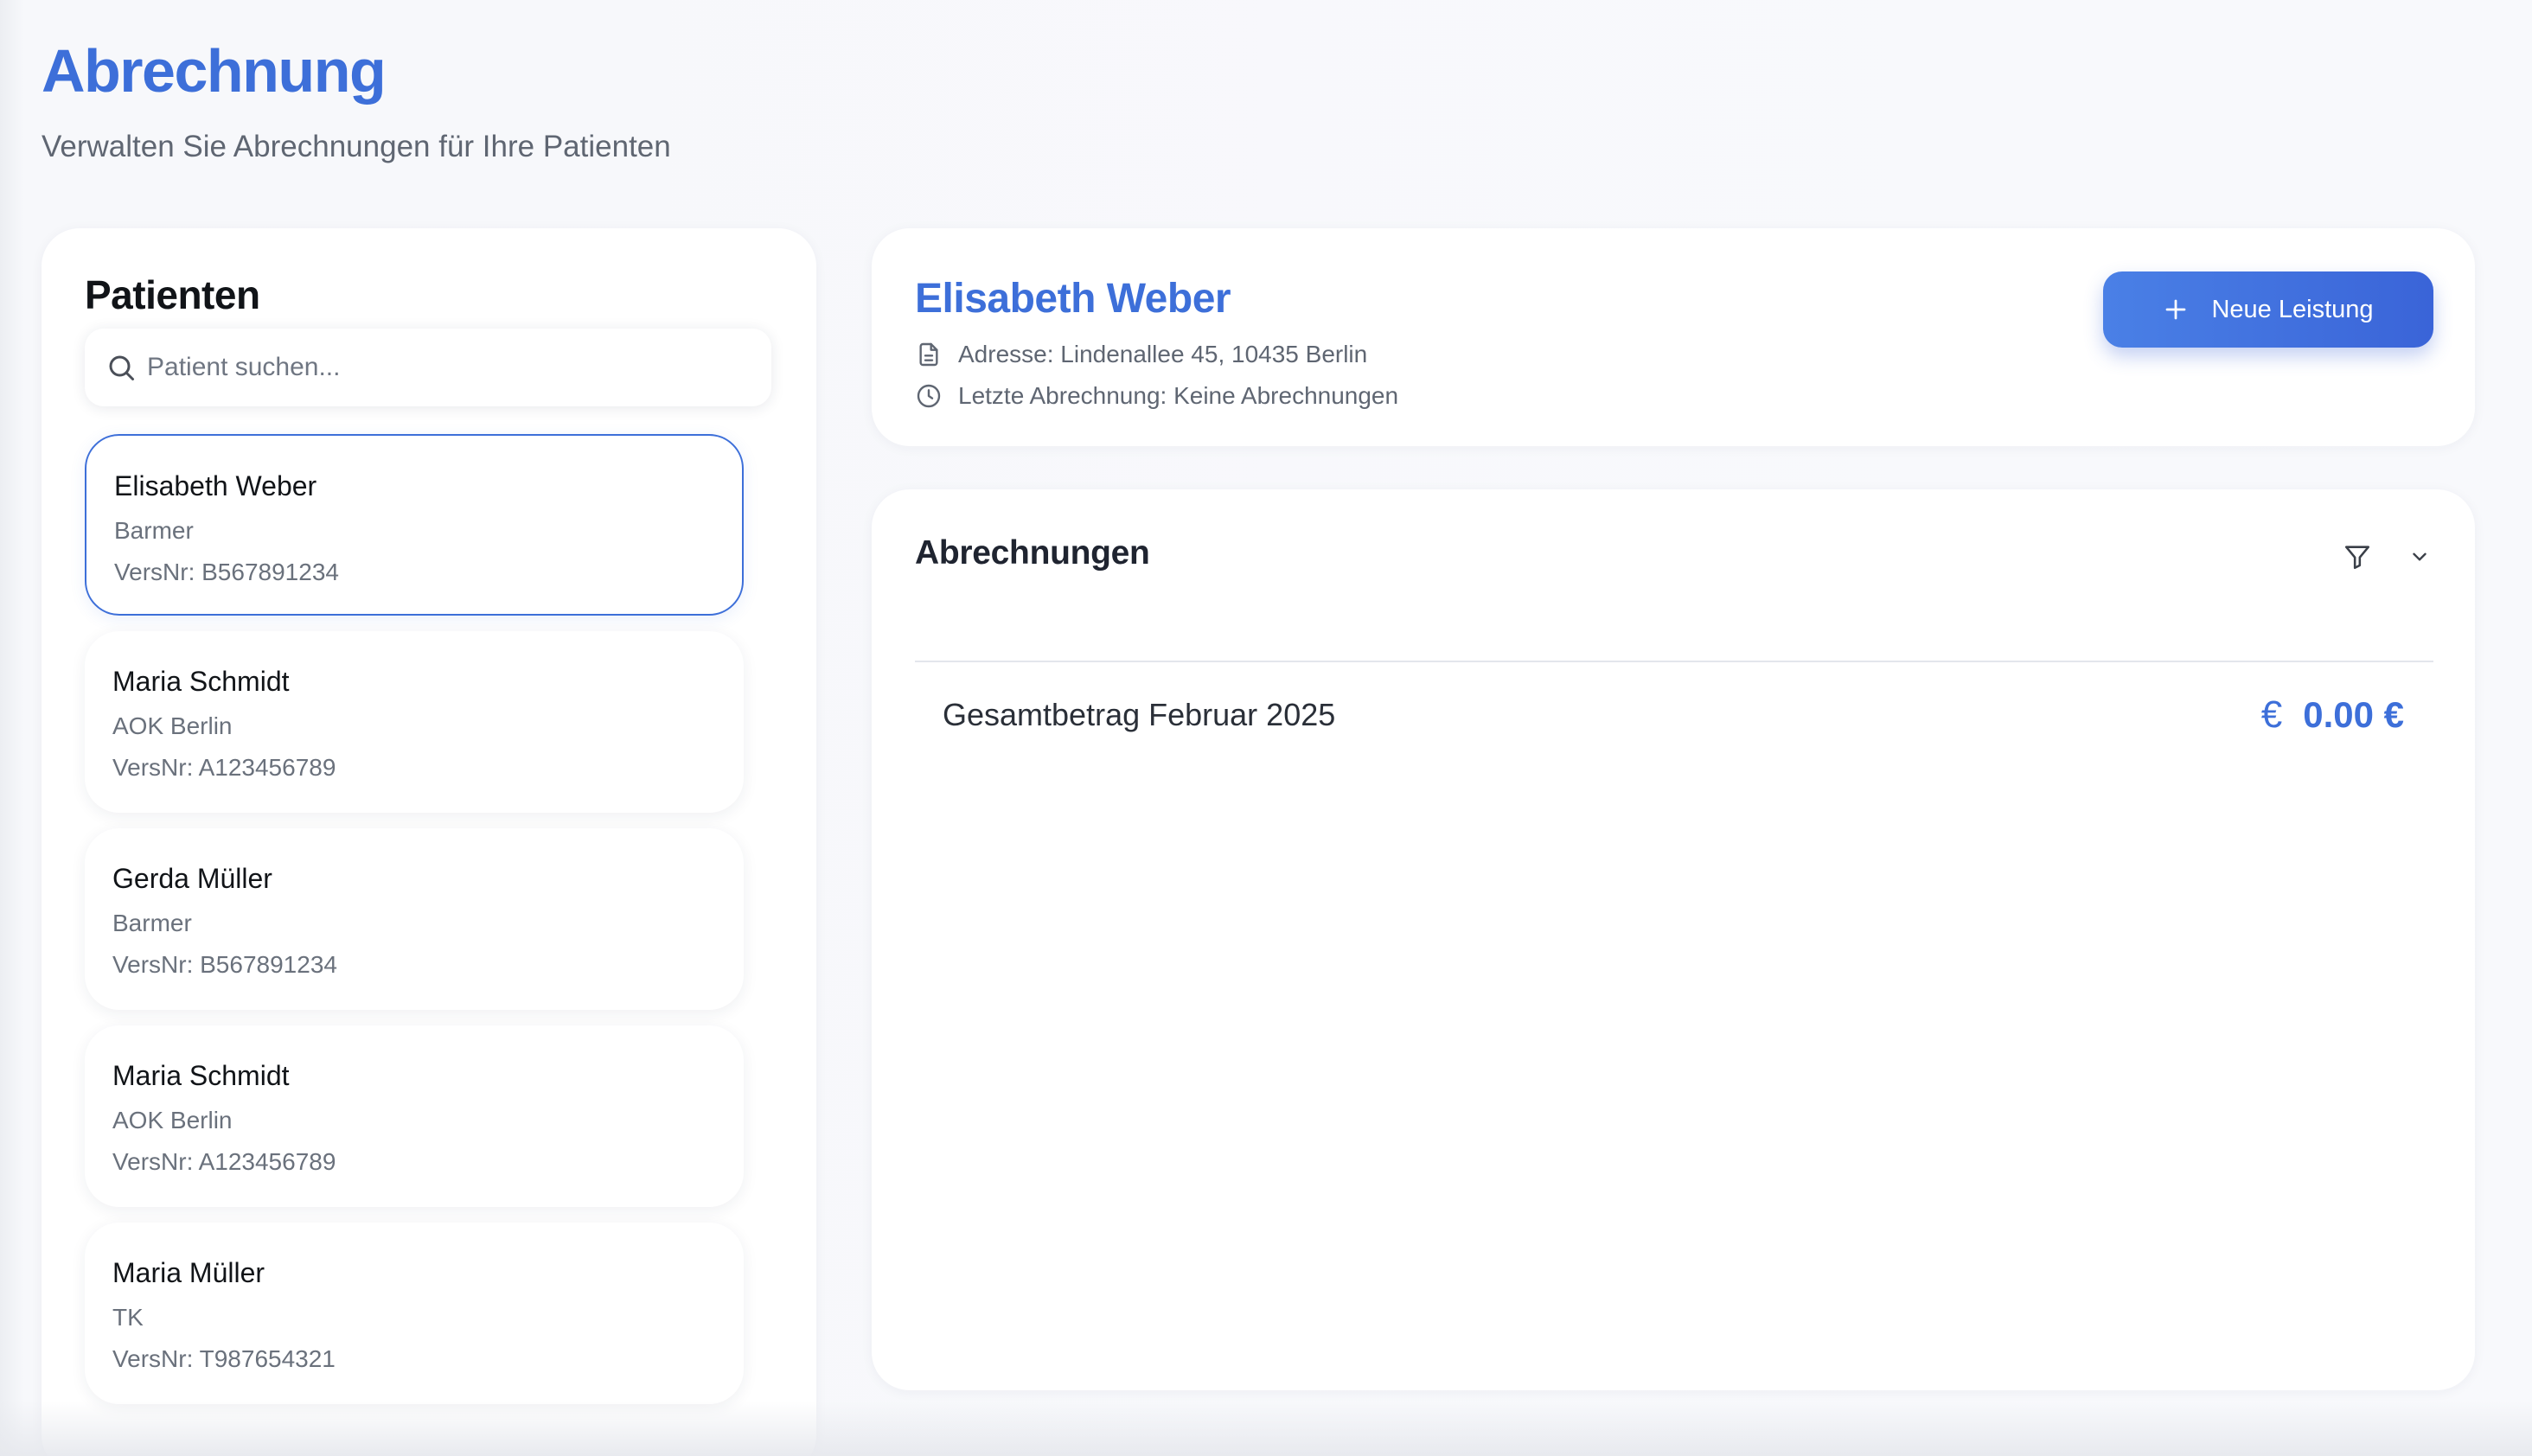  What do you see at coordinates (128, 1318) in the screenshot?
I see `patient-insurer: TK` at bounding box center [128, 1318].